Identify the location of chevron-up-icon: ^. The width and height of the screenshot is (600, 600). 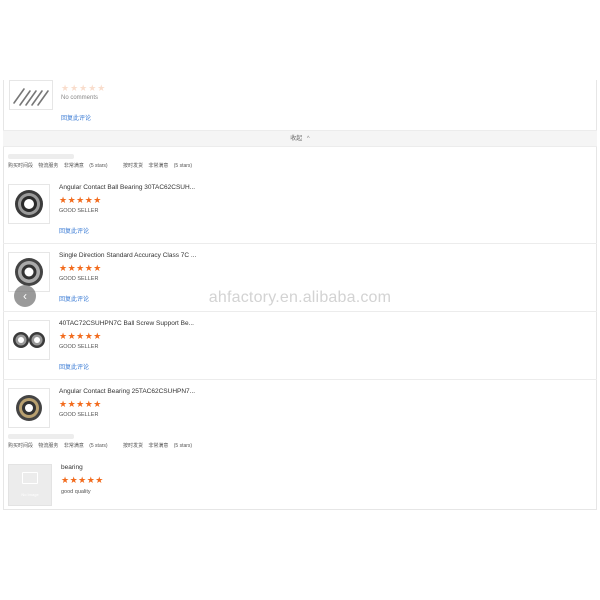
(308, 139).